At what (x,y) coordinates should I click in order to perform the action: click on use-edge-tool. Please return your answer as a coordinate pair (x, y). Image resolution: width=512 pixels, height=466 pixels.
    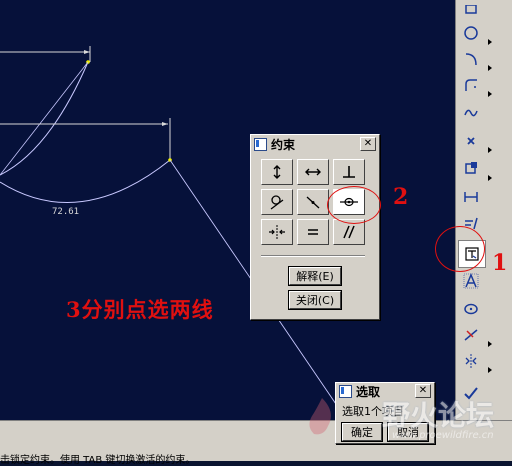
    Looking at the image, I should click on (471, 169).